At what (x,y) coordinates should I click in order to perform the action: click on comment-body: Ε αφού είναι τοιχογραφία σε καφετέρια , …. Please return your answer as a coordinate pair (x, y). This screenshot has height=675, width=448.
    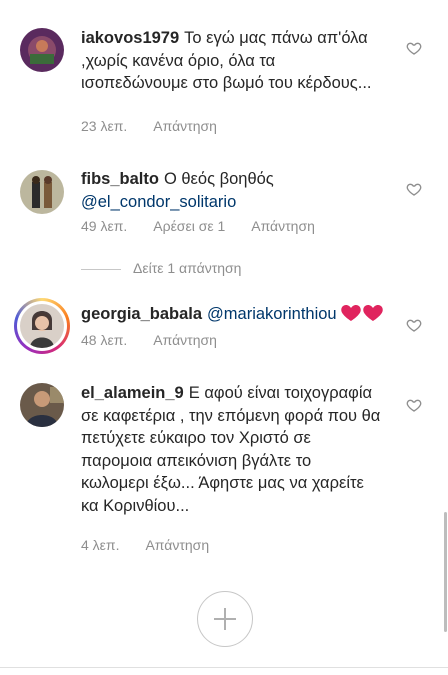
    Looking at the image, I should click on (231, 449).